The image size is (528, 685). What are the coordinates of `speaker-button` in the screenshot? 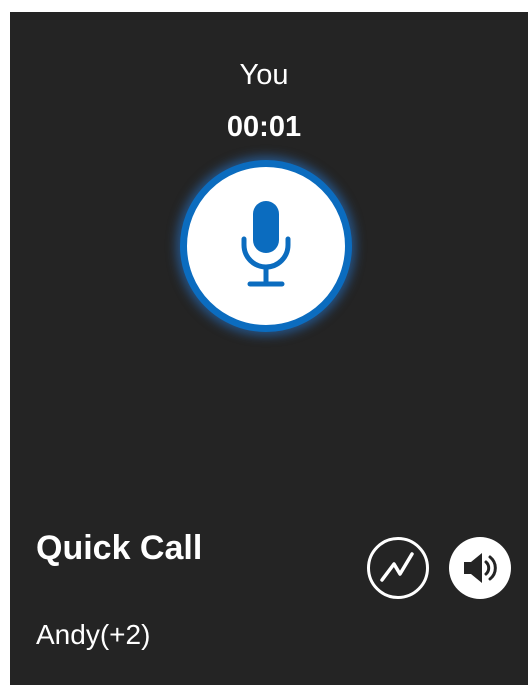 It's located at (480, 568).